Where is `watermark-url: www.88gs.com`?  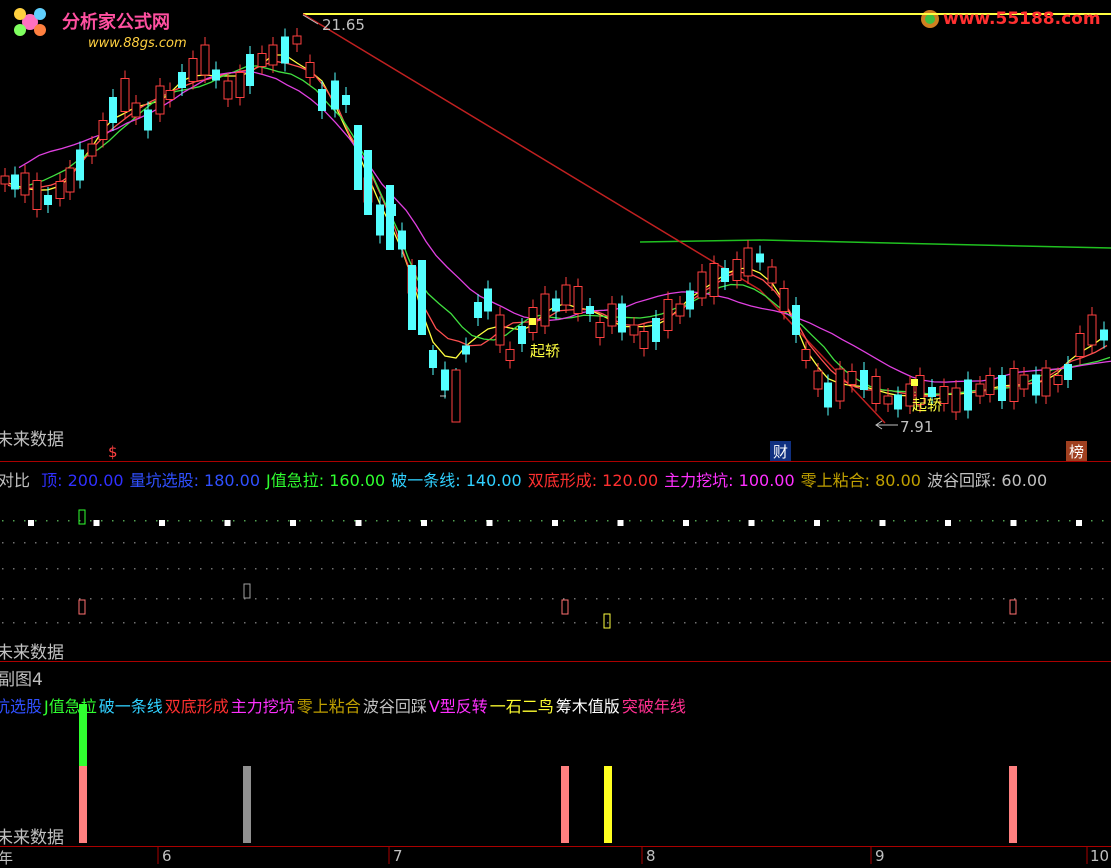 watermark-url: www.88gs.com is located at coordinates (137, 43).